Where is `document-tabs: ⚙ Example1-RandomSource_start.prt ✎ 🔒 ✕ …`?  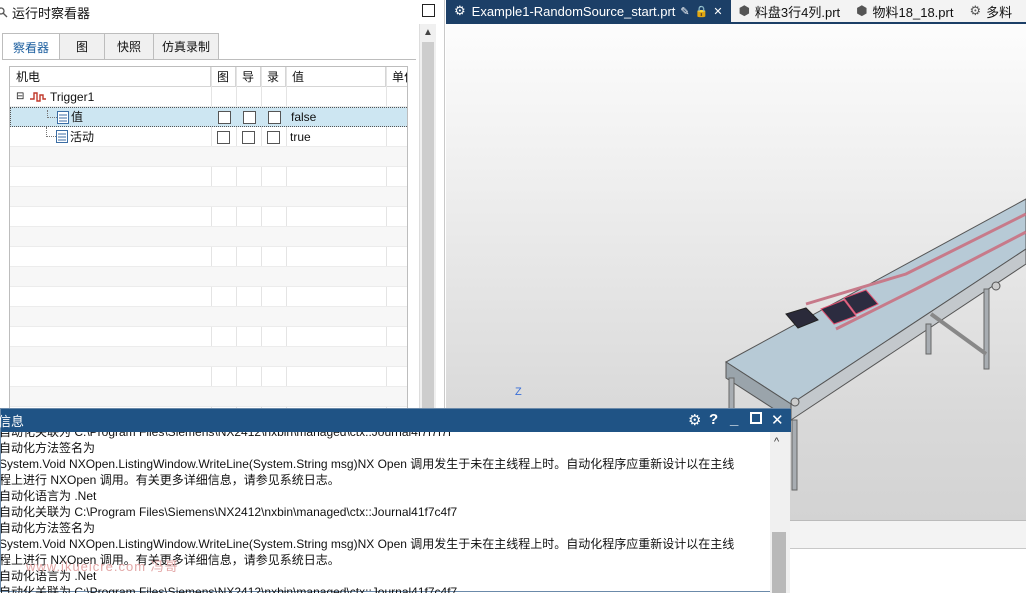
document-tabs: ⚙ Example1-RandomSource_start.prt ✎ 🔒 ✕ … is located at coordinates (736, 12).